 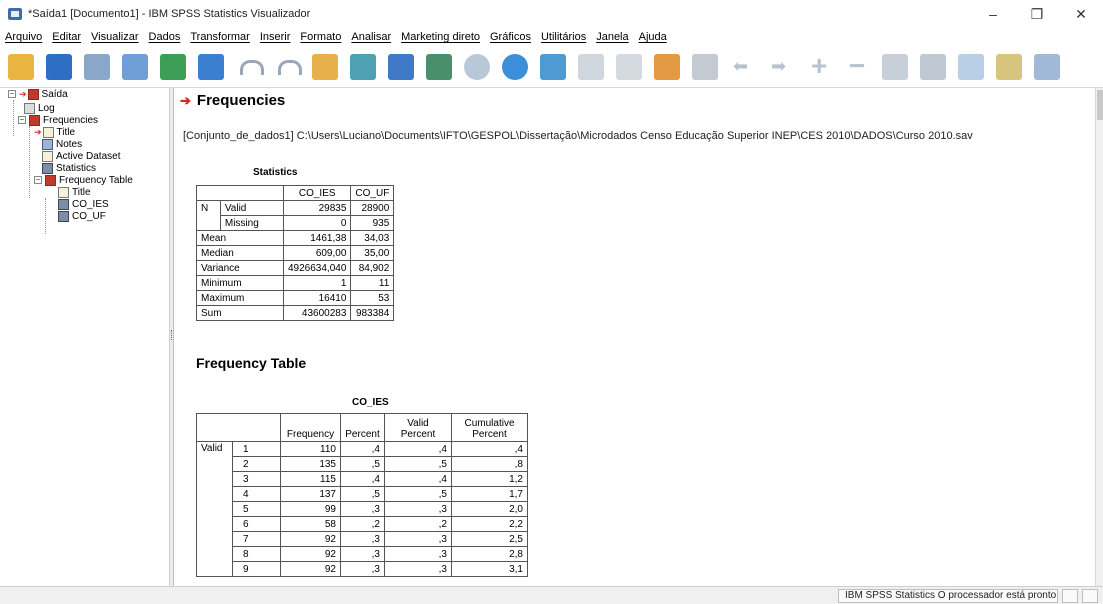 What do you see at coordinates (211, 66) in the screenshot?
I see `recall-dialog-icon` at bounding box center [211, 66].